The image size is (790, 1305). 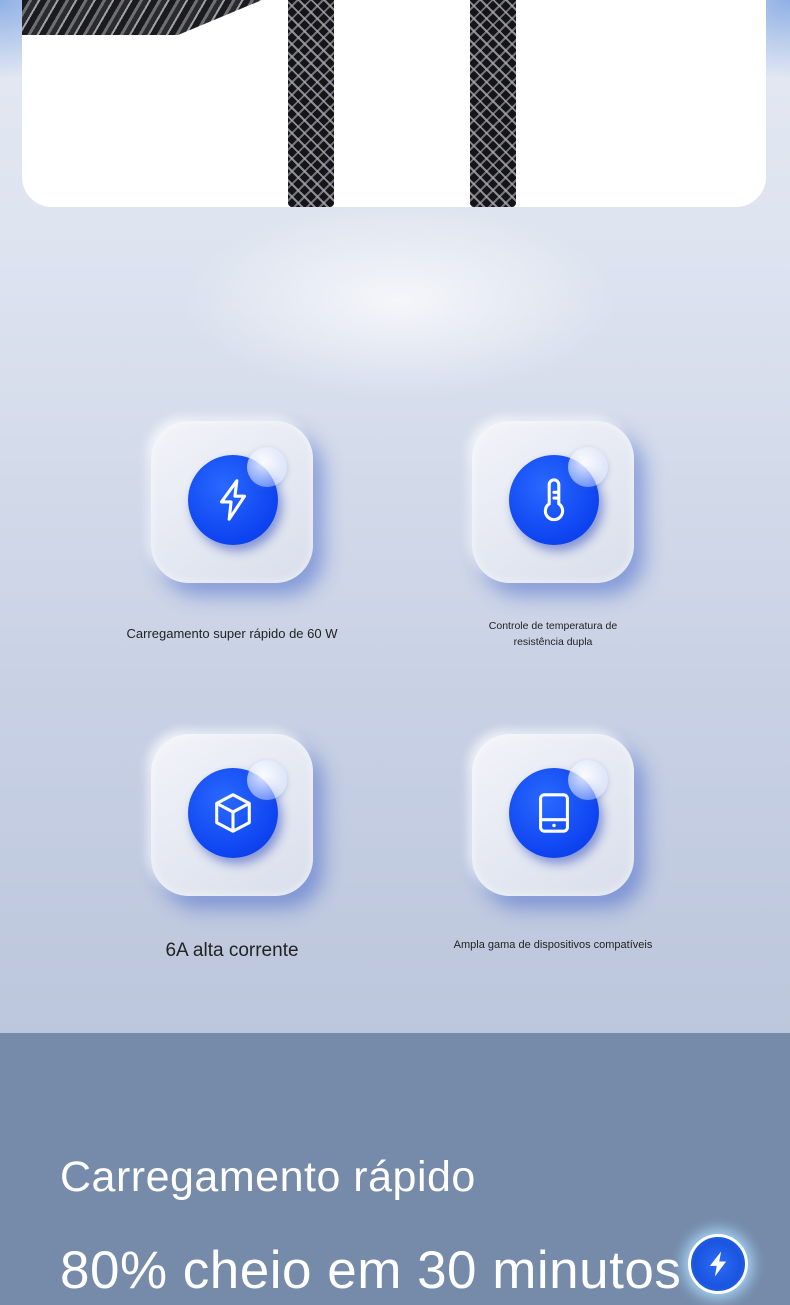 I want to click on promo-subline: 80% cheio em 30 minutos, so click(x=371, y=1270).